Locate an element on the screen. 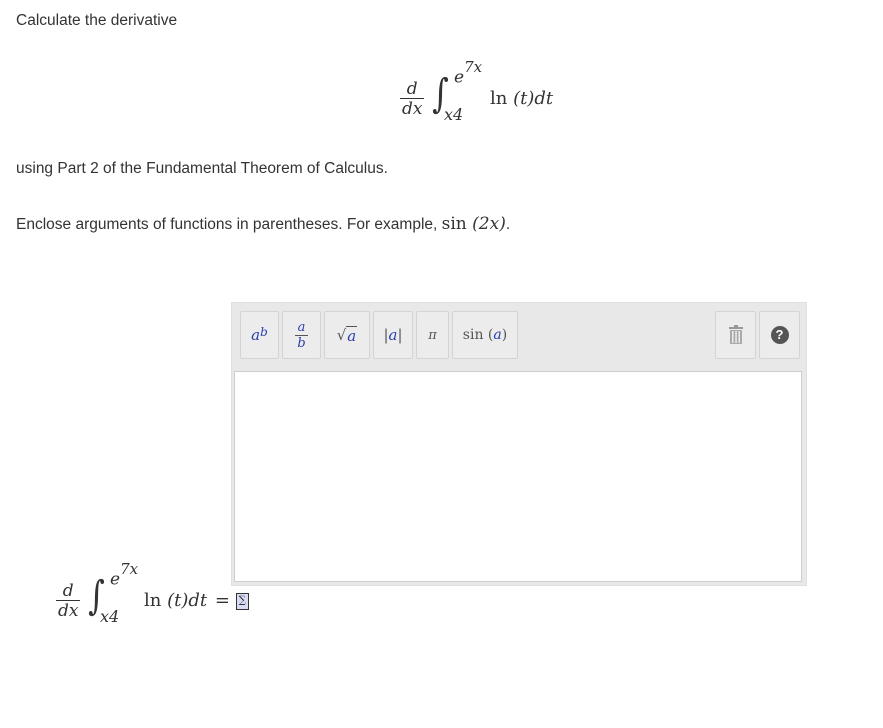 This screenshot has height=728, width=883. intro-text: Calculate the derivative is located at coordinates (97, 20).